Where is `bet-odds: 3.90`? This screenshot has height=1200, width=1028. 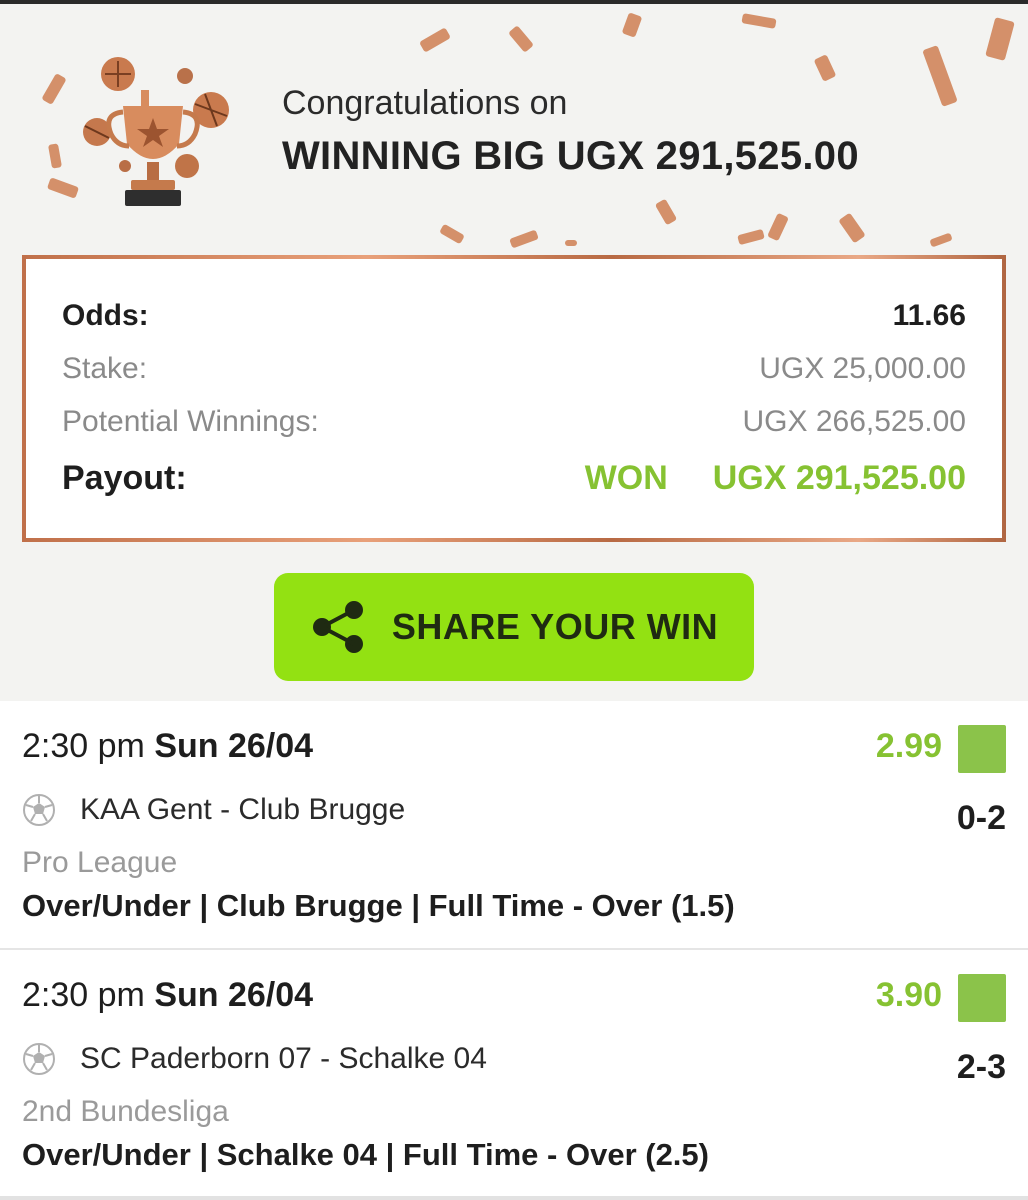
bet-odds: 3.90 is located at coordinates (908, 995).